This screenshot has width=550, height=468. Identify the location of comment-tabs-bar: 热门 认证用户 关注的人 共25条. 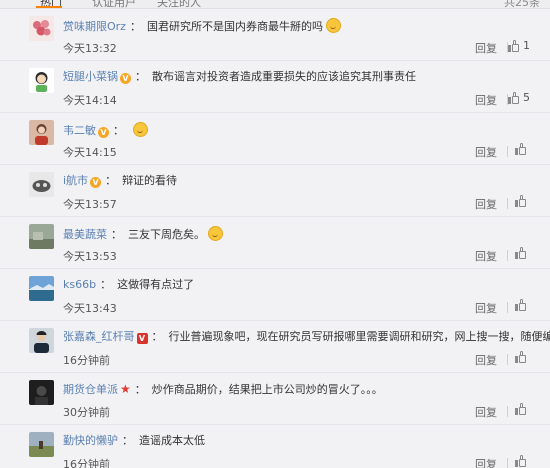
(275, 4).